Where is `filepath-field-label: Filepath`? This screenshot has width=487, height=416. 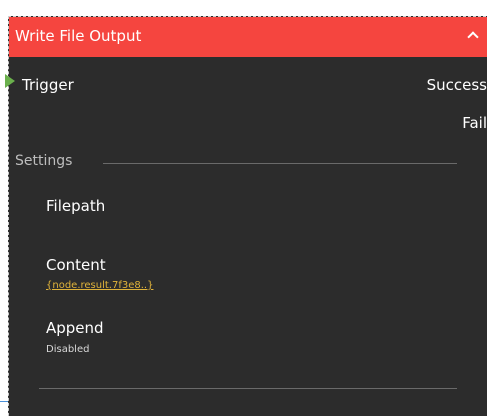
filepath-field-label: Filepath is located at coordinates (75, 206).